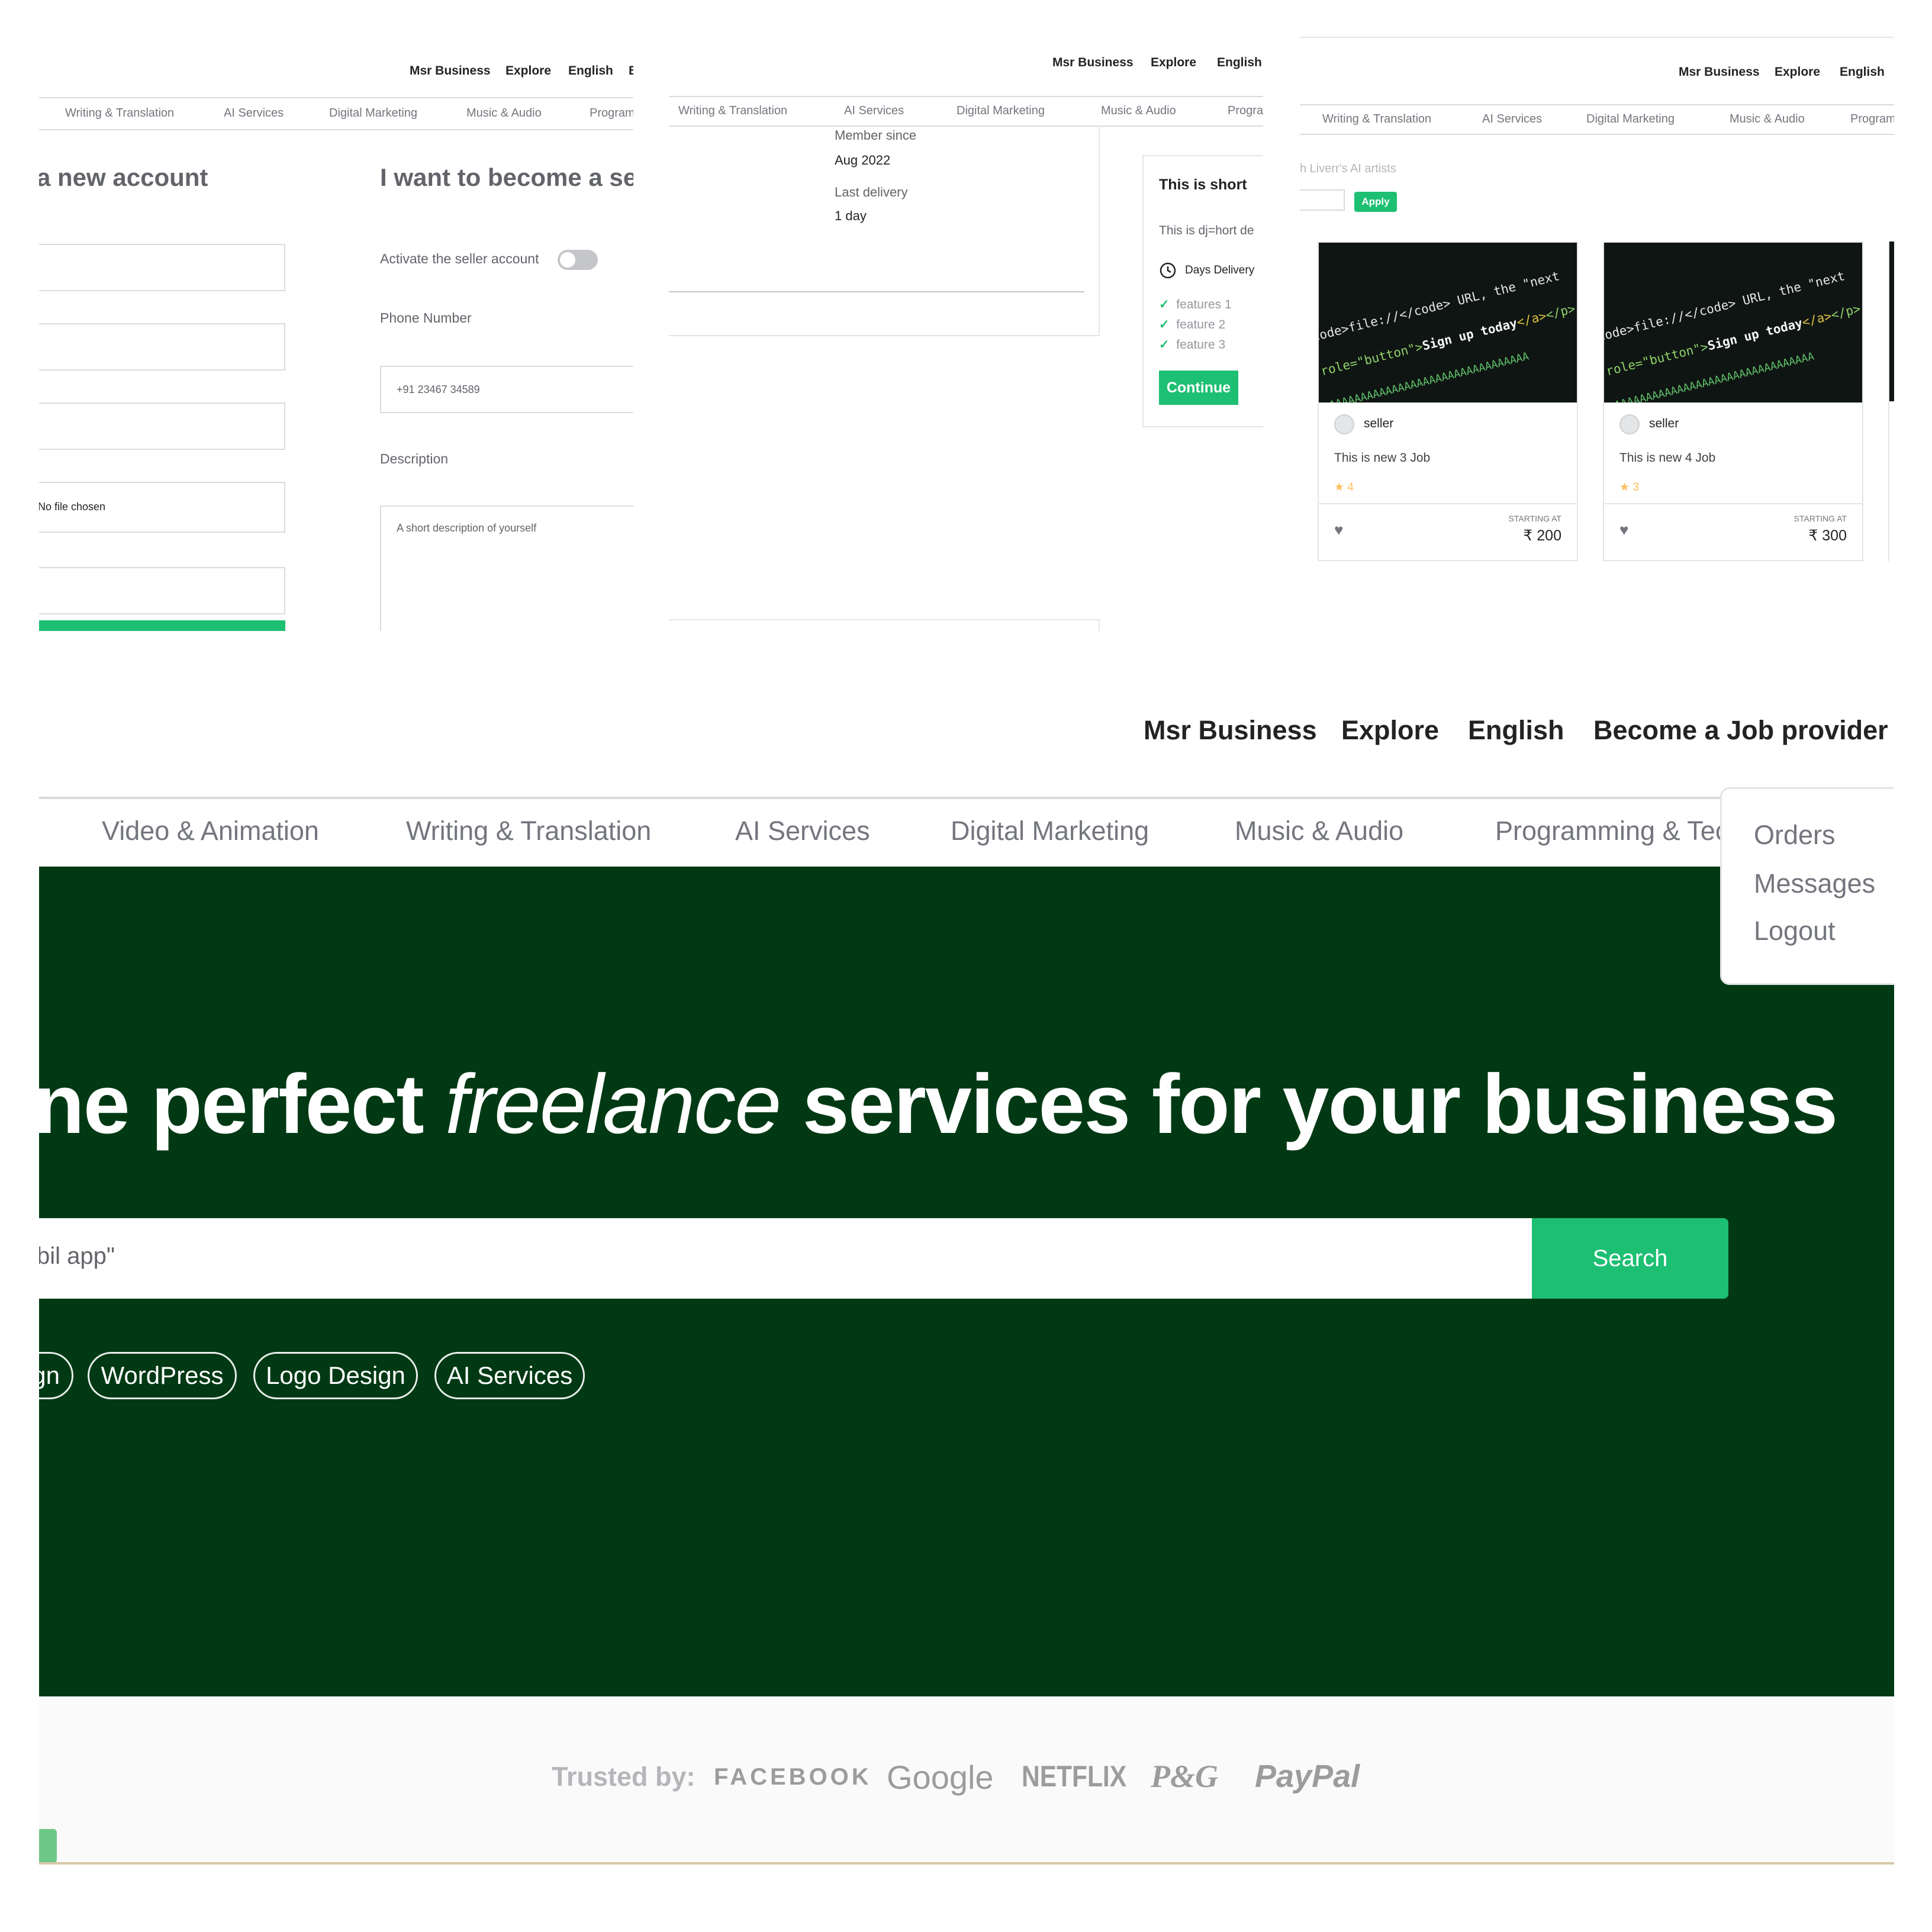 This screenshot has height=1932, width=1932. What do you see at coordinates (940, 1778) in the screenshot?
I see `google-logo: Google` at bounding box center [940, 1778].